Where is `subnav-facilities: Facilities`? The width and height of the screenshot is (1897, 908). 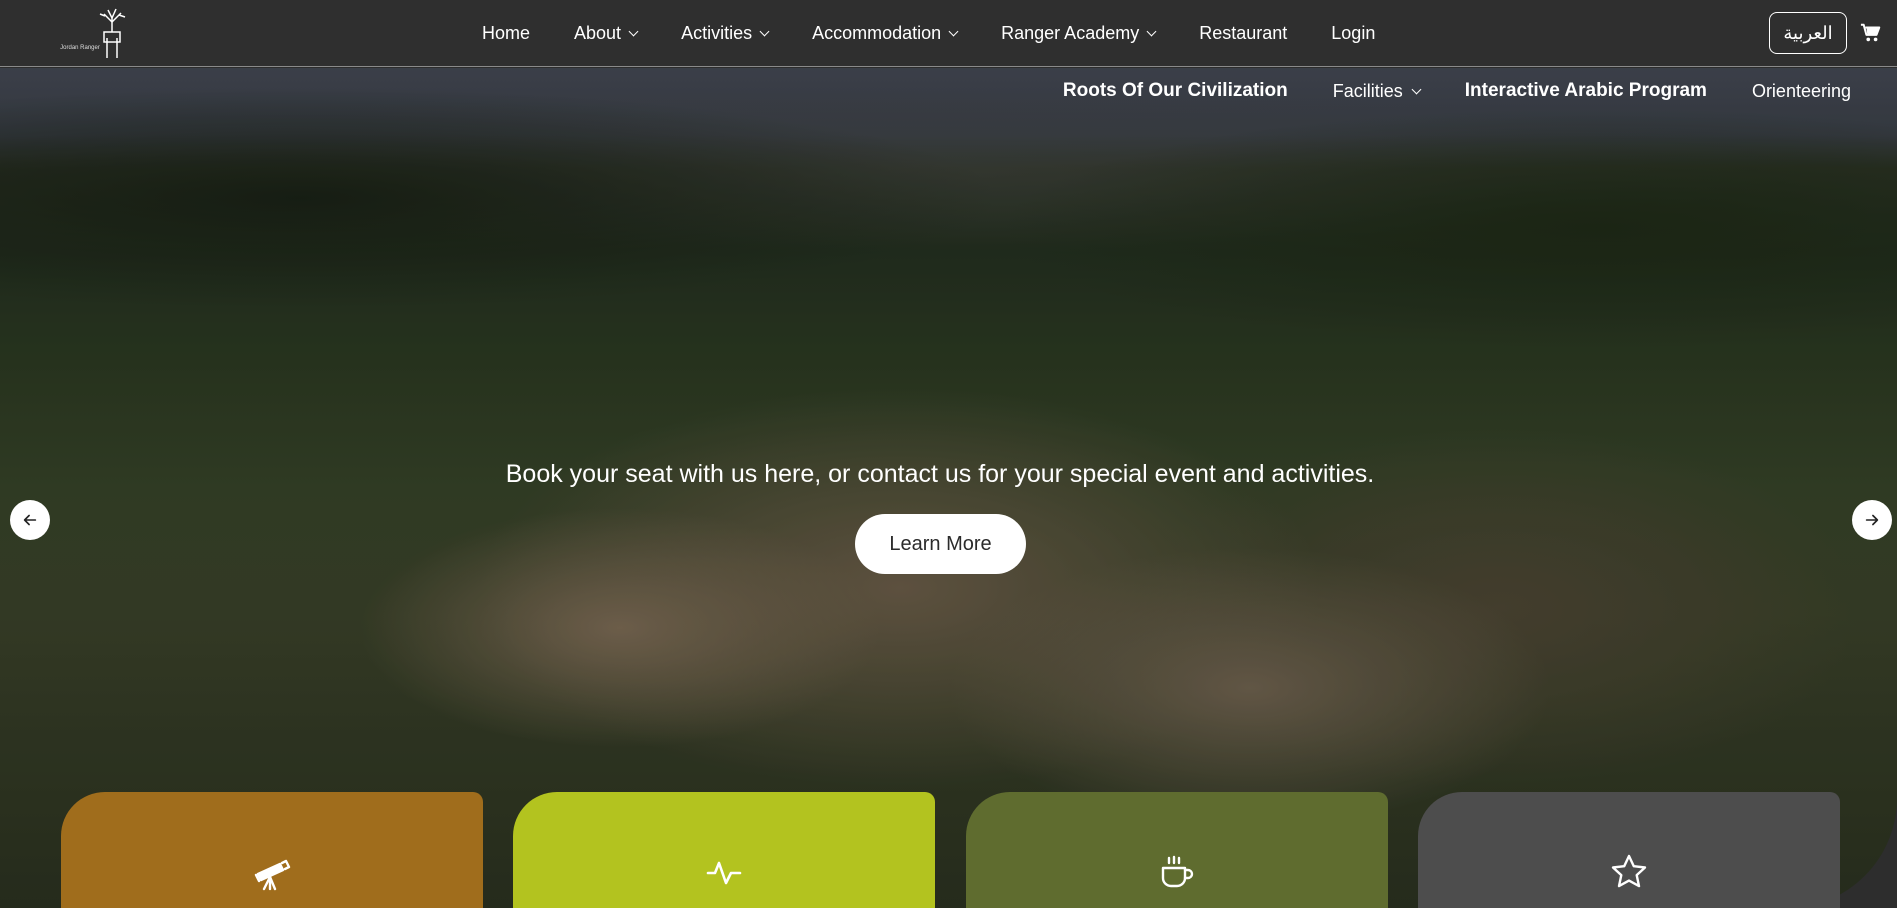
subnav-facilities: Facilities is located at coordinates (1377, 91).